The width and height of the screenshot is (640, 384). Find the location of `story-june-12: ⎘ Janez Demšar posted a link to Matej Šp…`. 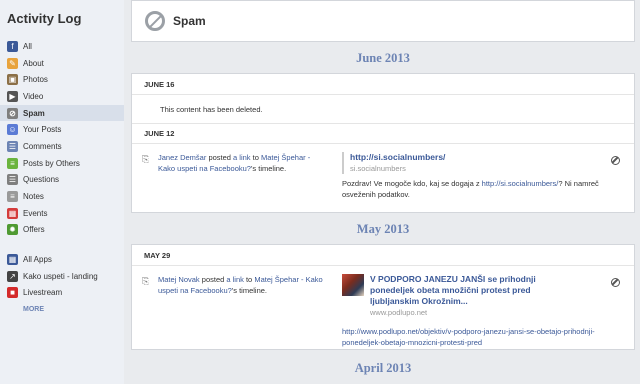

story-june-12: ⎘ Janez Demšar posted a link to Matej Šp… is located at coordinates (383, 176).